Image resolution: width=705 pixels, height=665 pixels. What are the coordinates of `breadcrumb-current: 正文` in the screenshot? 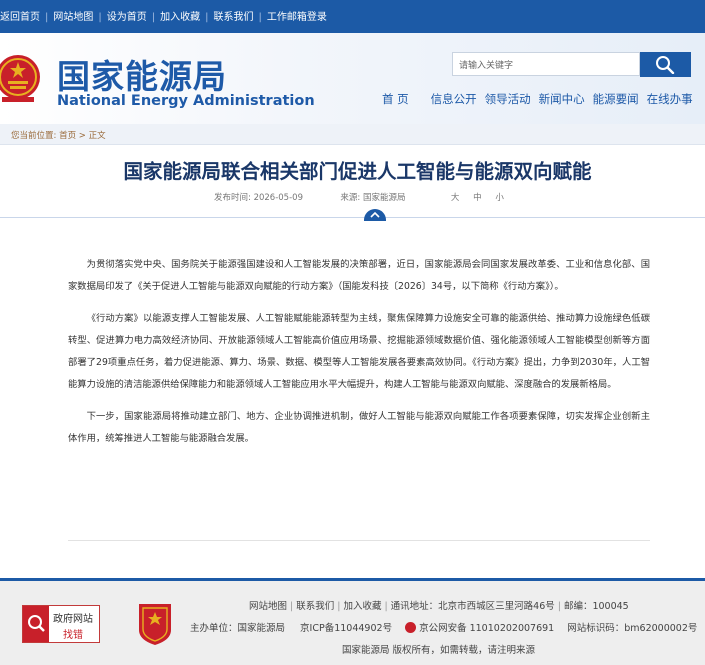 It's located at (97, 136).